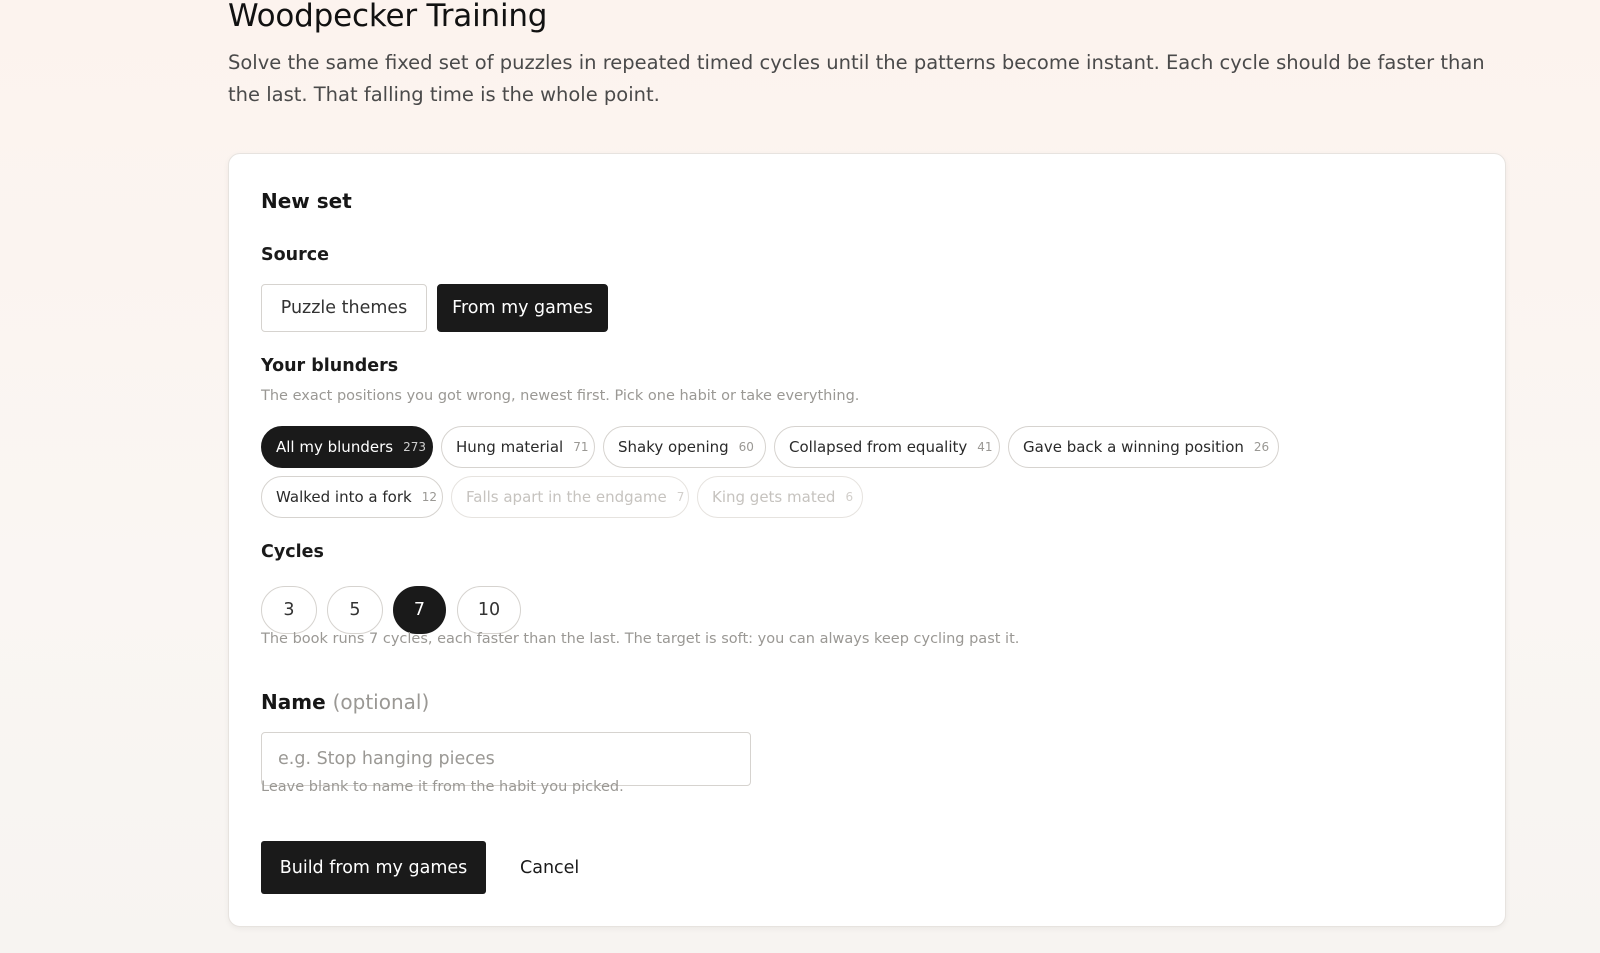  I want to click on source-label: Source, so click(295, 255).